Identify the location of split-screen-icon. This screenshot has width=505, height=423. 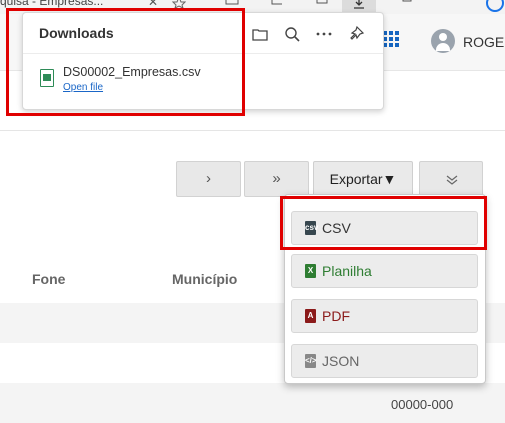
(232, 4).